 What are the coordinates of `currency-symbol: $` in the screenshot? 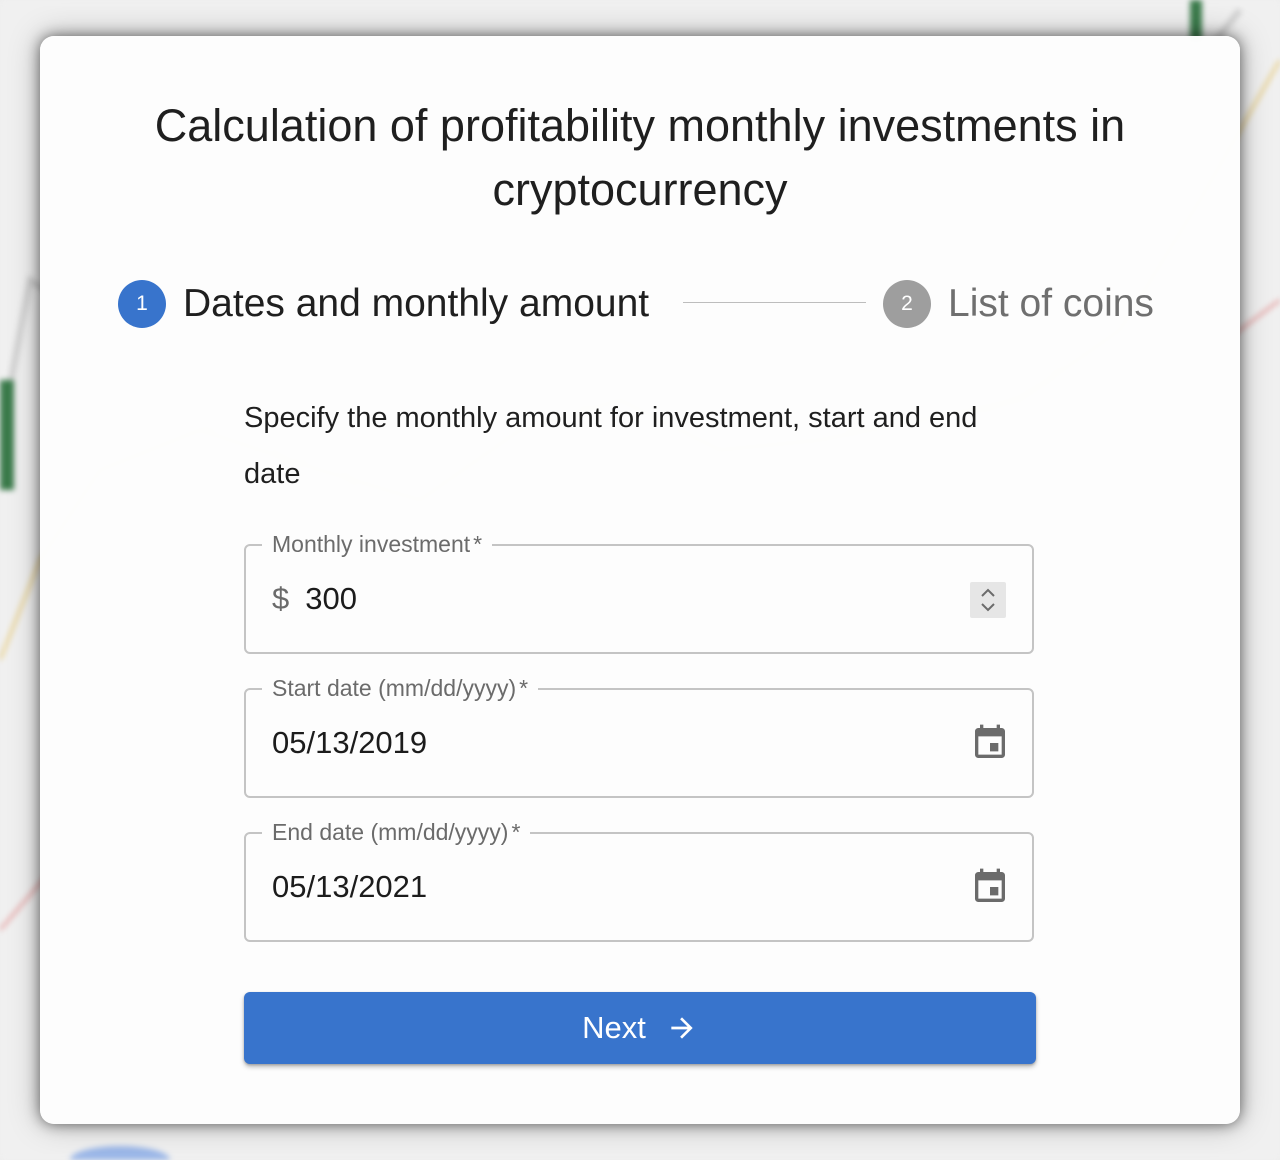 It's located at (281, 598).